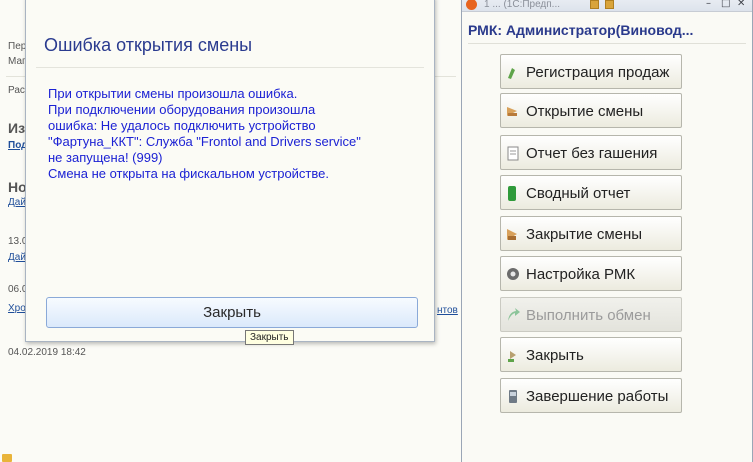 This screenshot has width=753, height=462. I want to click on button-label: Завершение работы, so click(597, 396).